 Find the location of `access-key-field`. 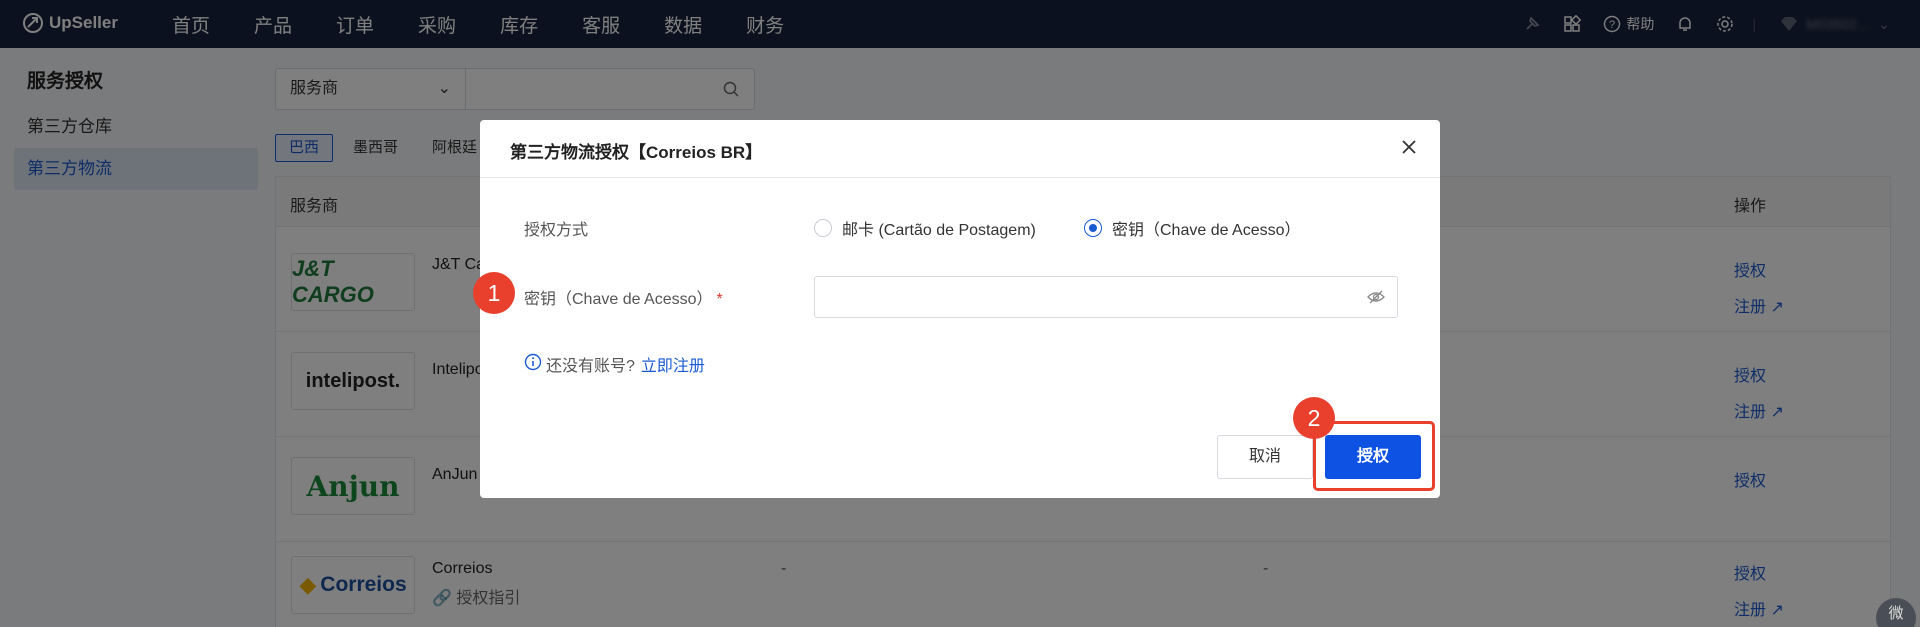

access-key-field is located at coordinates (1106, 297).